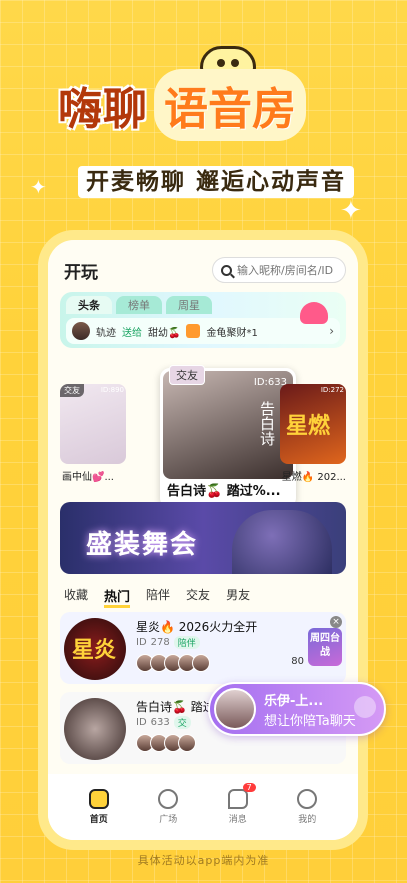  Describe the element at coordinates (198, 597) in the screenshot. I see `tab-friends: 交友` at that location.